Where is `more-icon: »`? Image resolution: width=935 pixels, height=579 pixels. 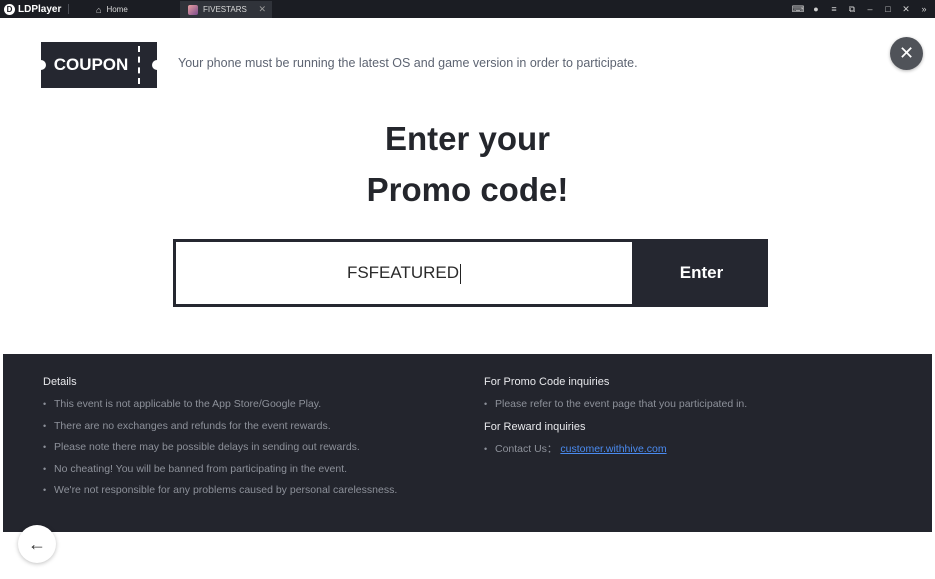 more-icon: » is located at coordinates (924, 9).